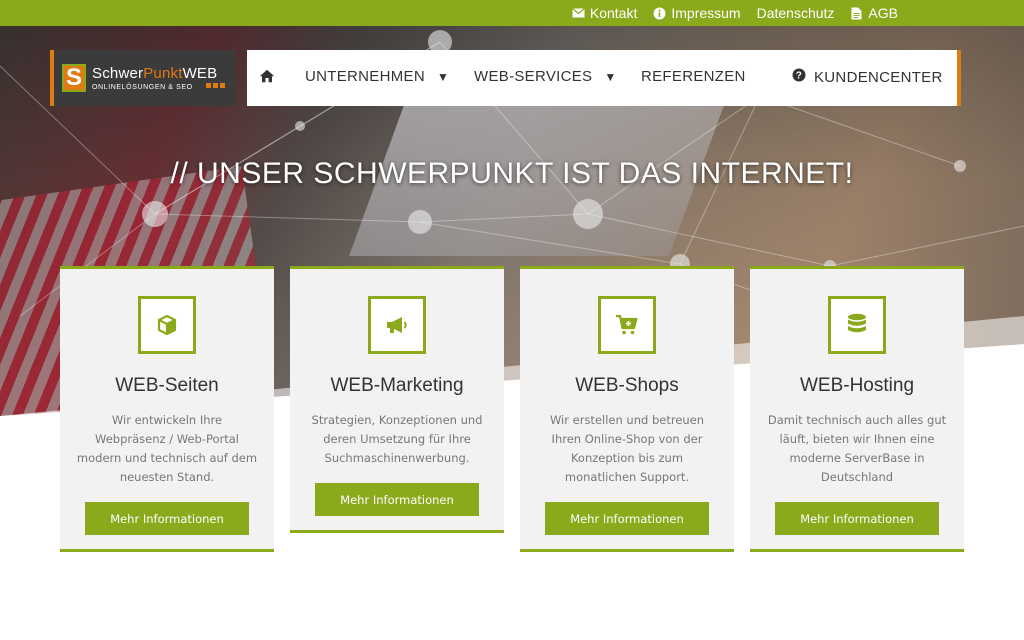  I want to click on nav-item-label: REFERENZEN, so click(693, 76).